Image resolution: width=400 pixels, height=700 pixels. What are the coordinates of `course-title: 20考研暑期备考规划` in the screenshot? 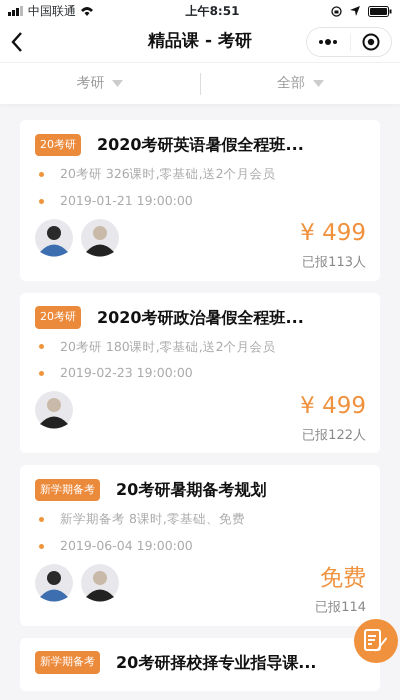 It's located at (191, 490).